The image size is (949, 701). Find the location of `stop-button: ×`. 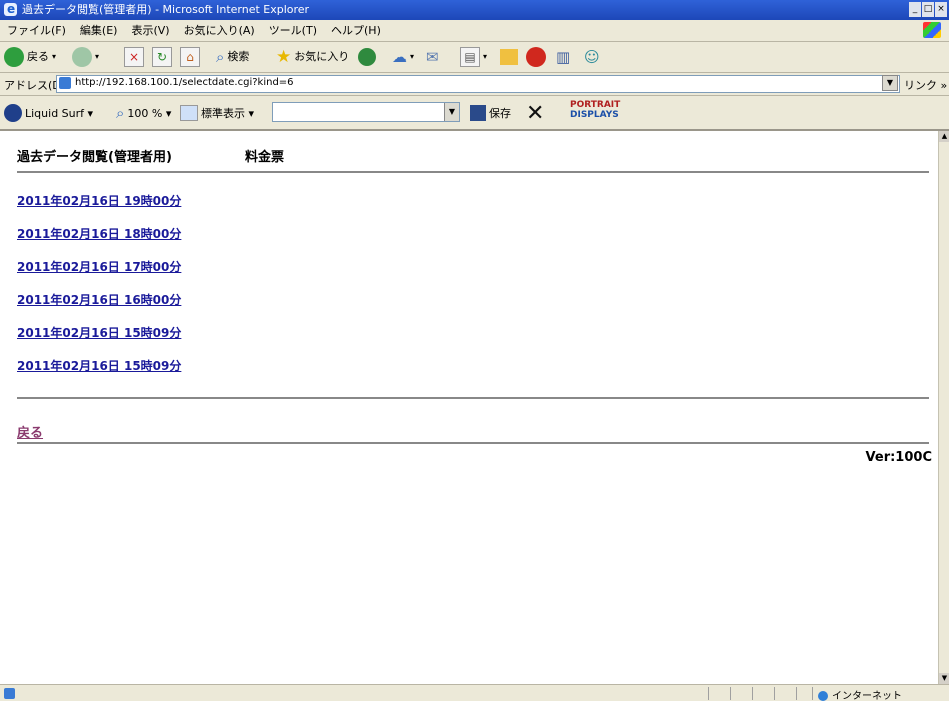

stop-button: × is located at coordinates (134, 57).